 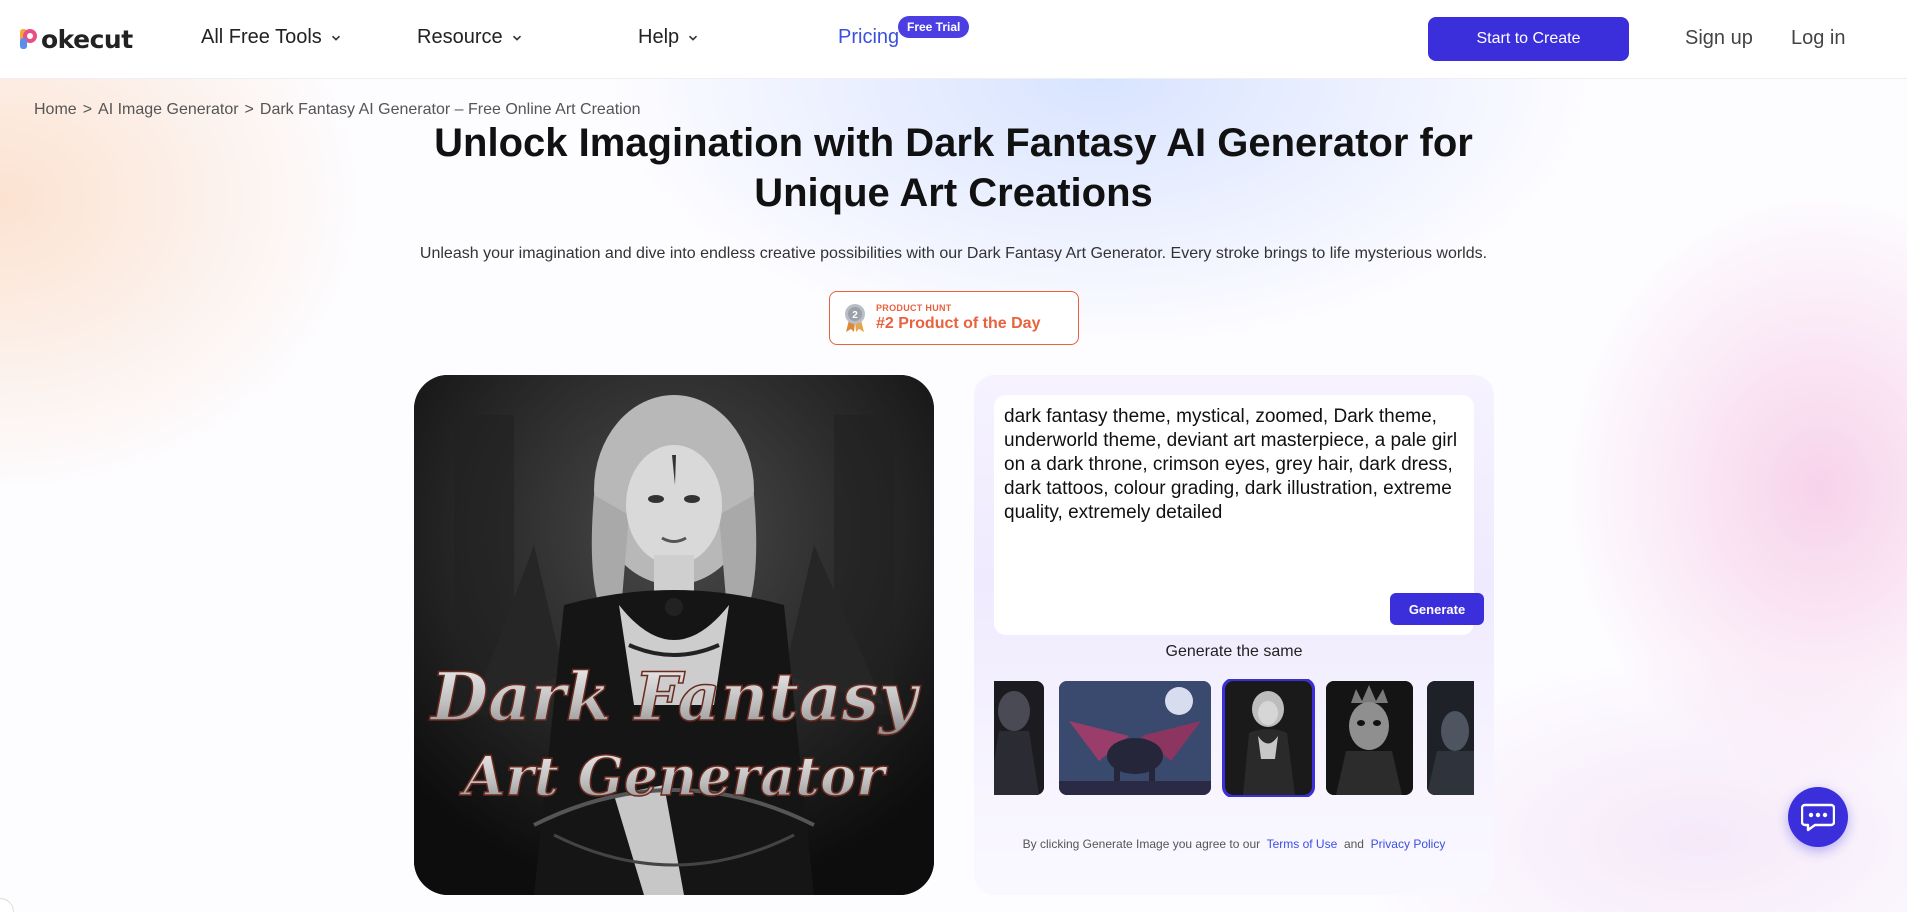 I want to click on chat-icon, so click(x=1818, y=817).